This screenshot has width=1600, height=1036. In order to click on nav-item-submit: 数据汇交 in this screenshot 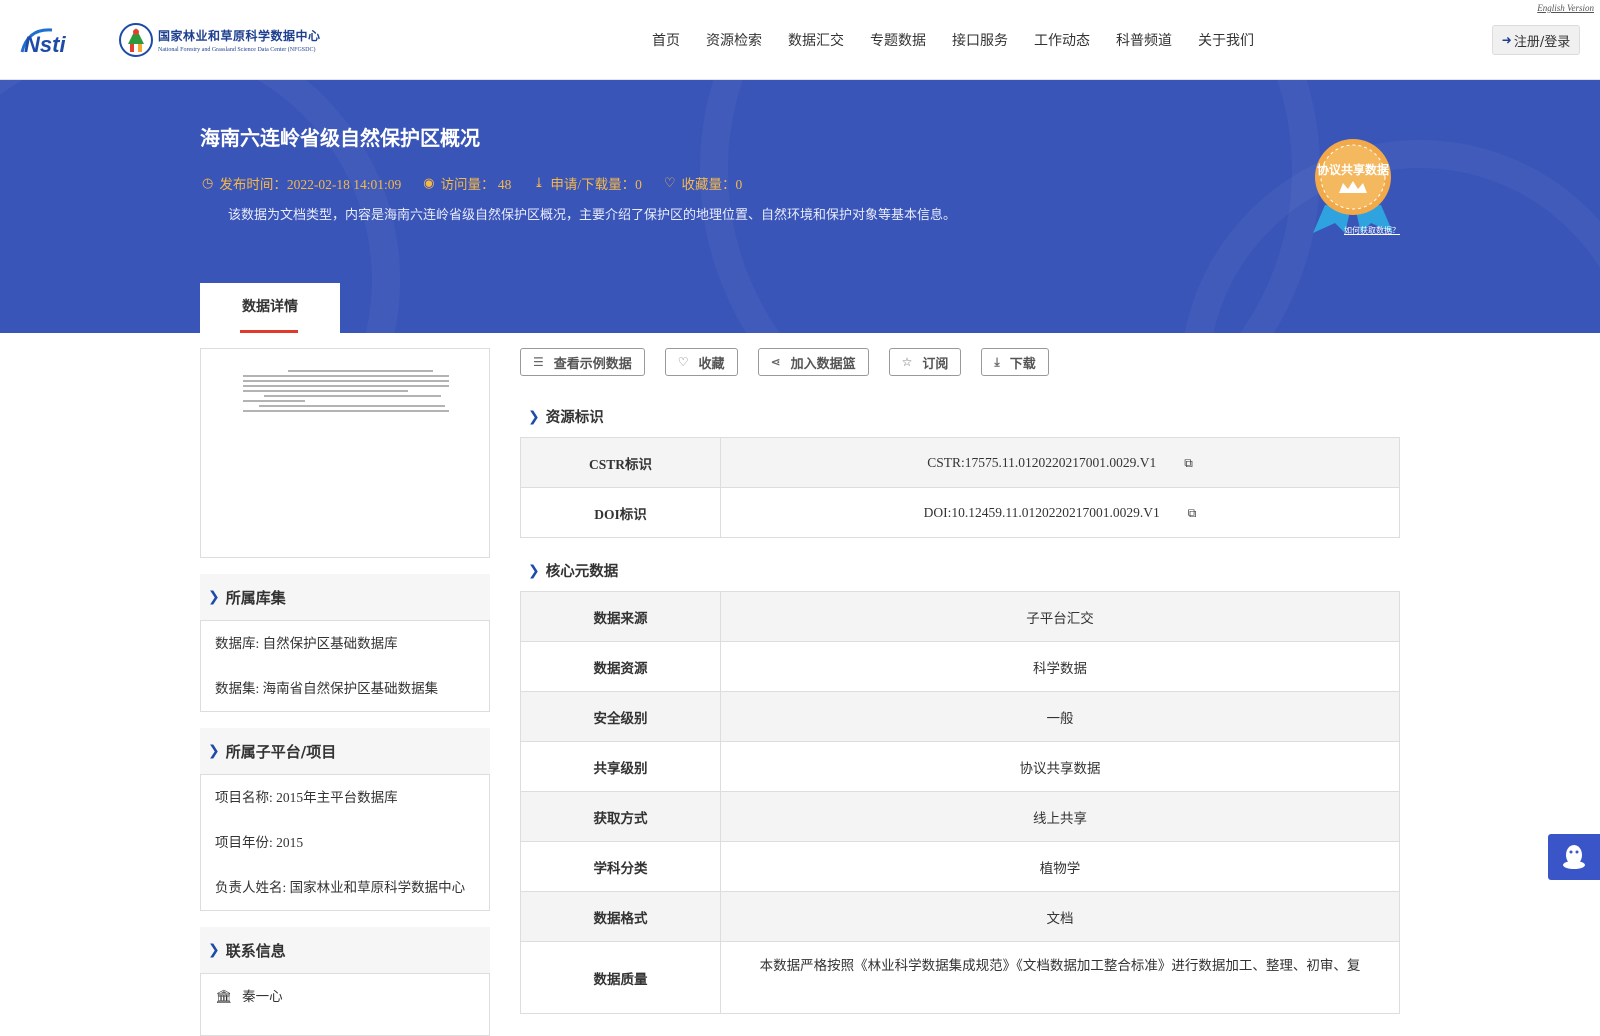, I will do `click(816, 40)`.